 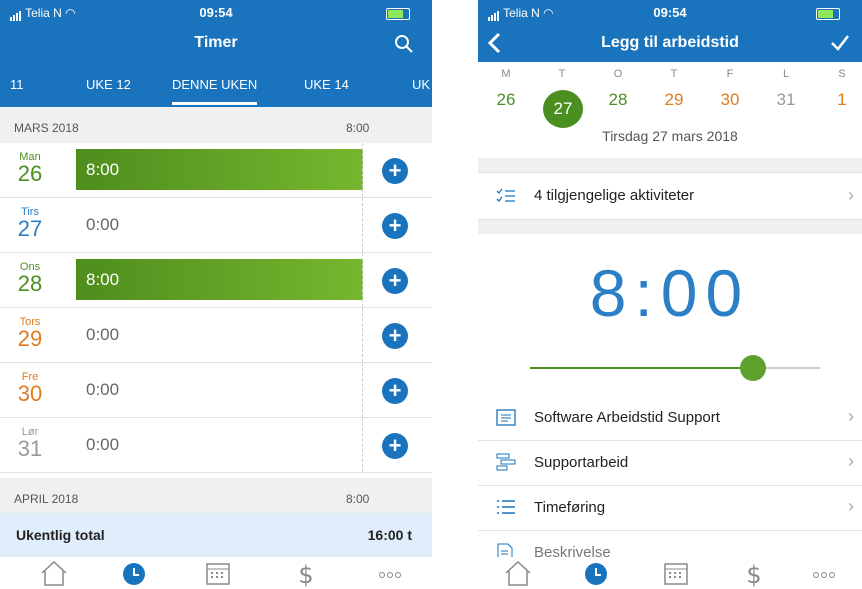 I want to click on timesheet-label: Timeføring, so click(x=570, y=507).